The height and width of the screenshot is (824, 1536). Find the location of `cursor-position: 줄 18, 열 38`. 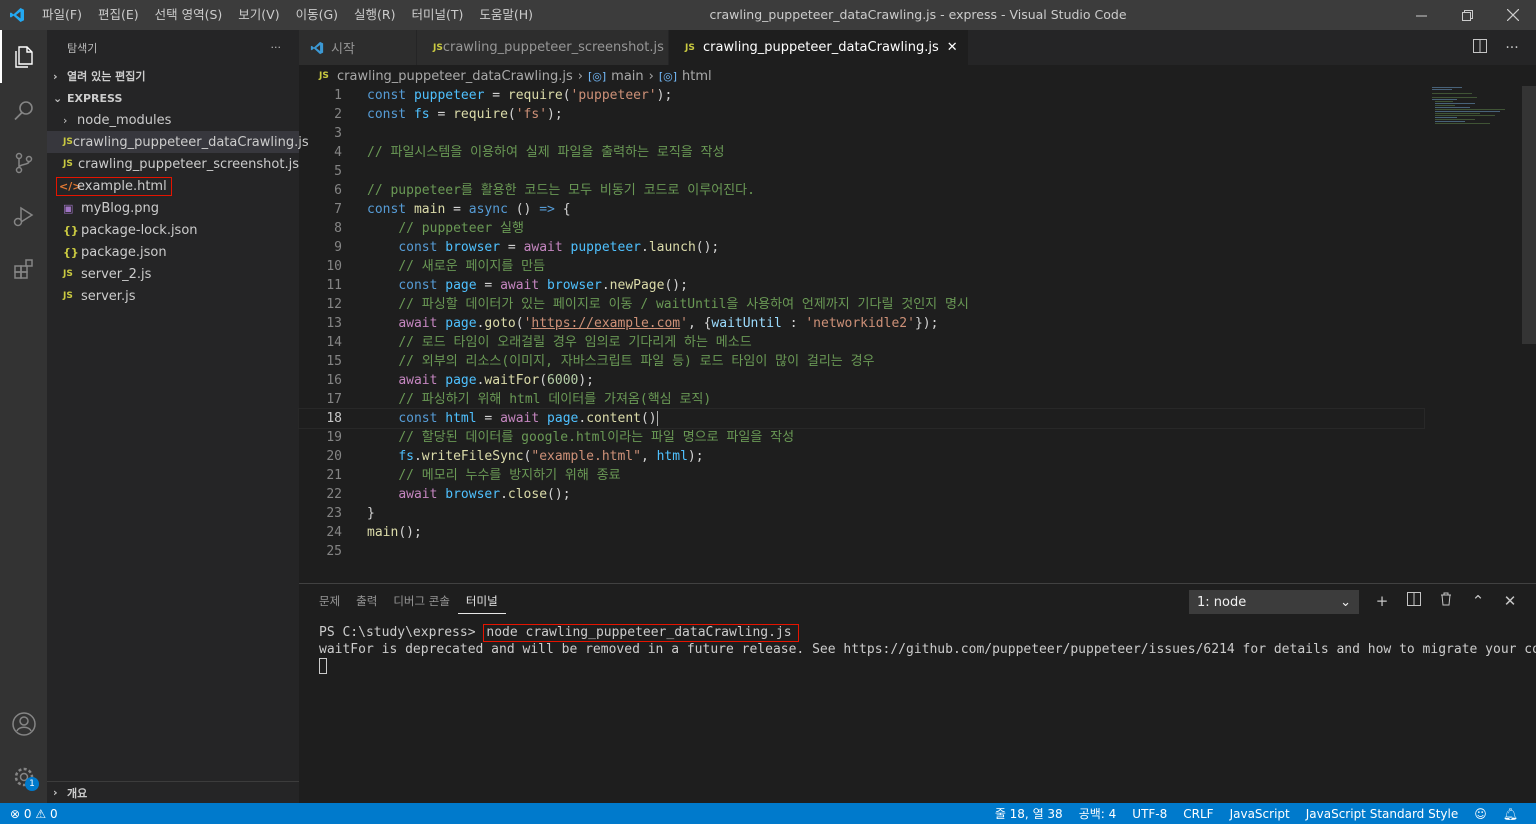

cursor-position: 줄 18, 열 38 is located at coordinates (1029, 813).